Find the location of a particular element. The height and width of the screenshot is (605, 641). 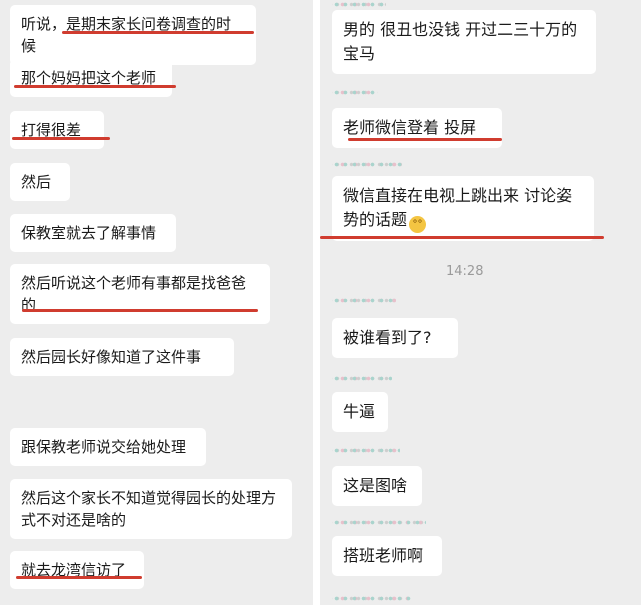

message-bubble: 微信直接在电视上跳出来 讨论姿势的话题 °° is located at coordinates (463, 208).